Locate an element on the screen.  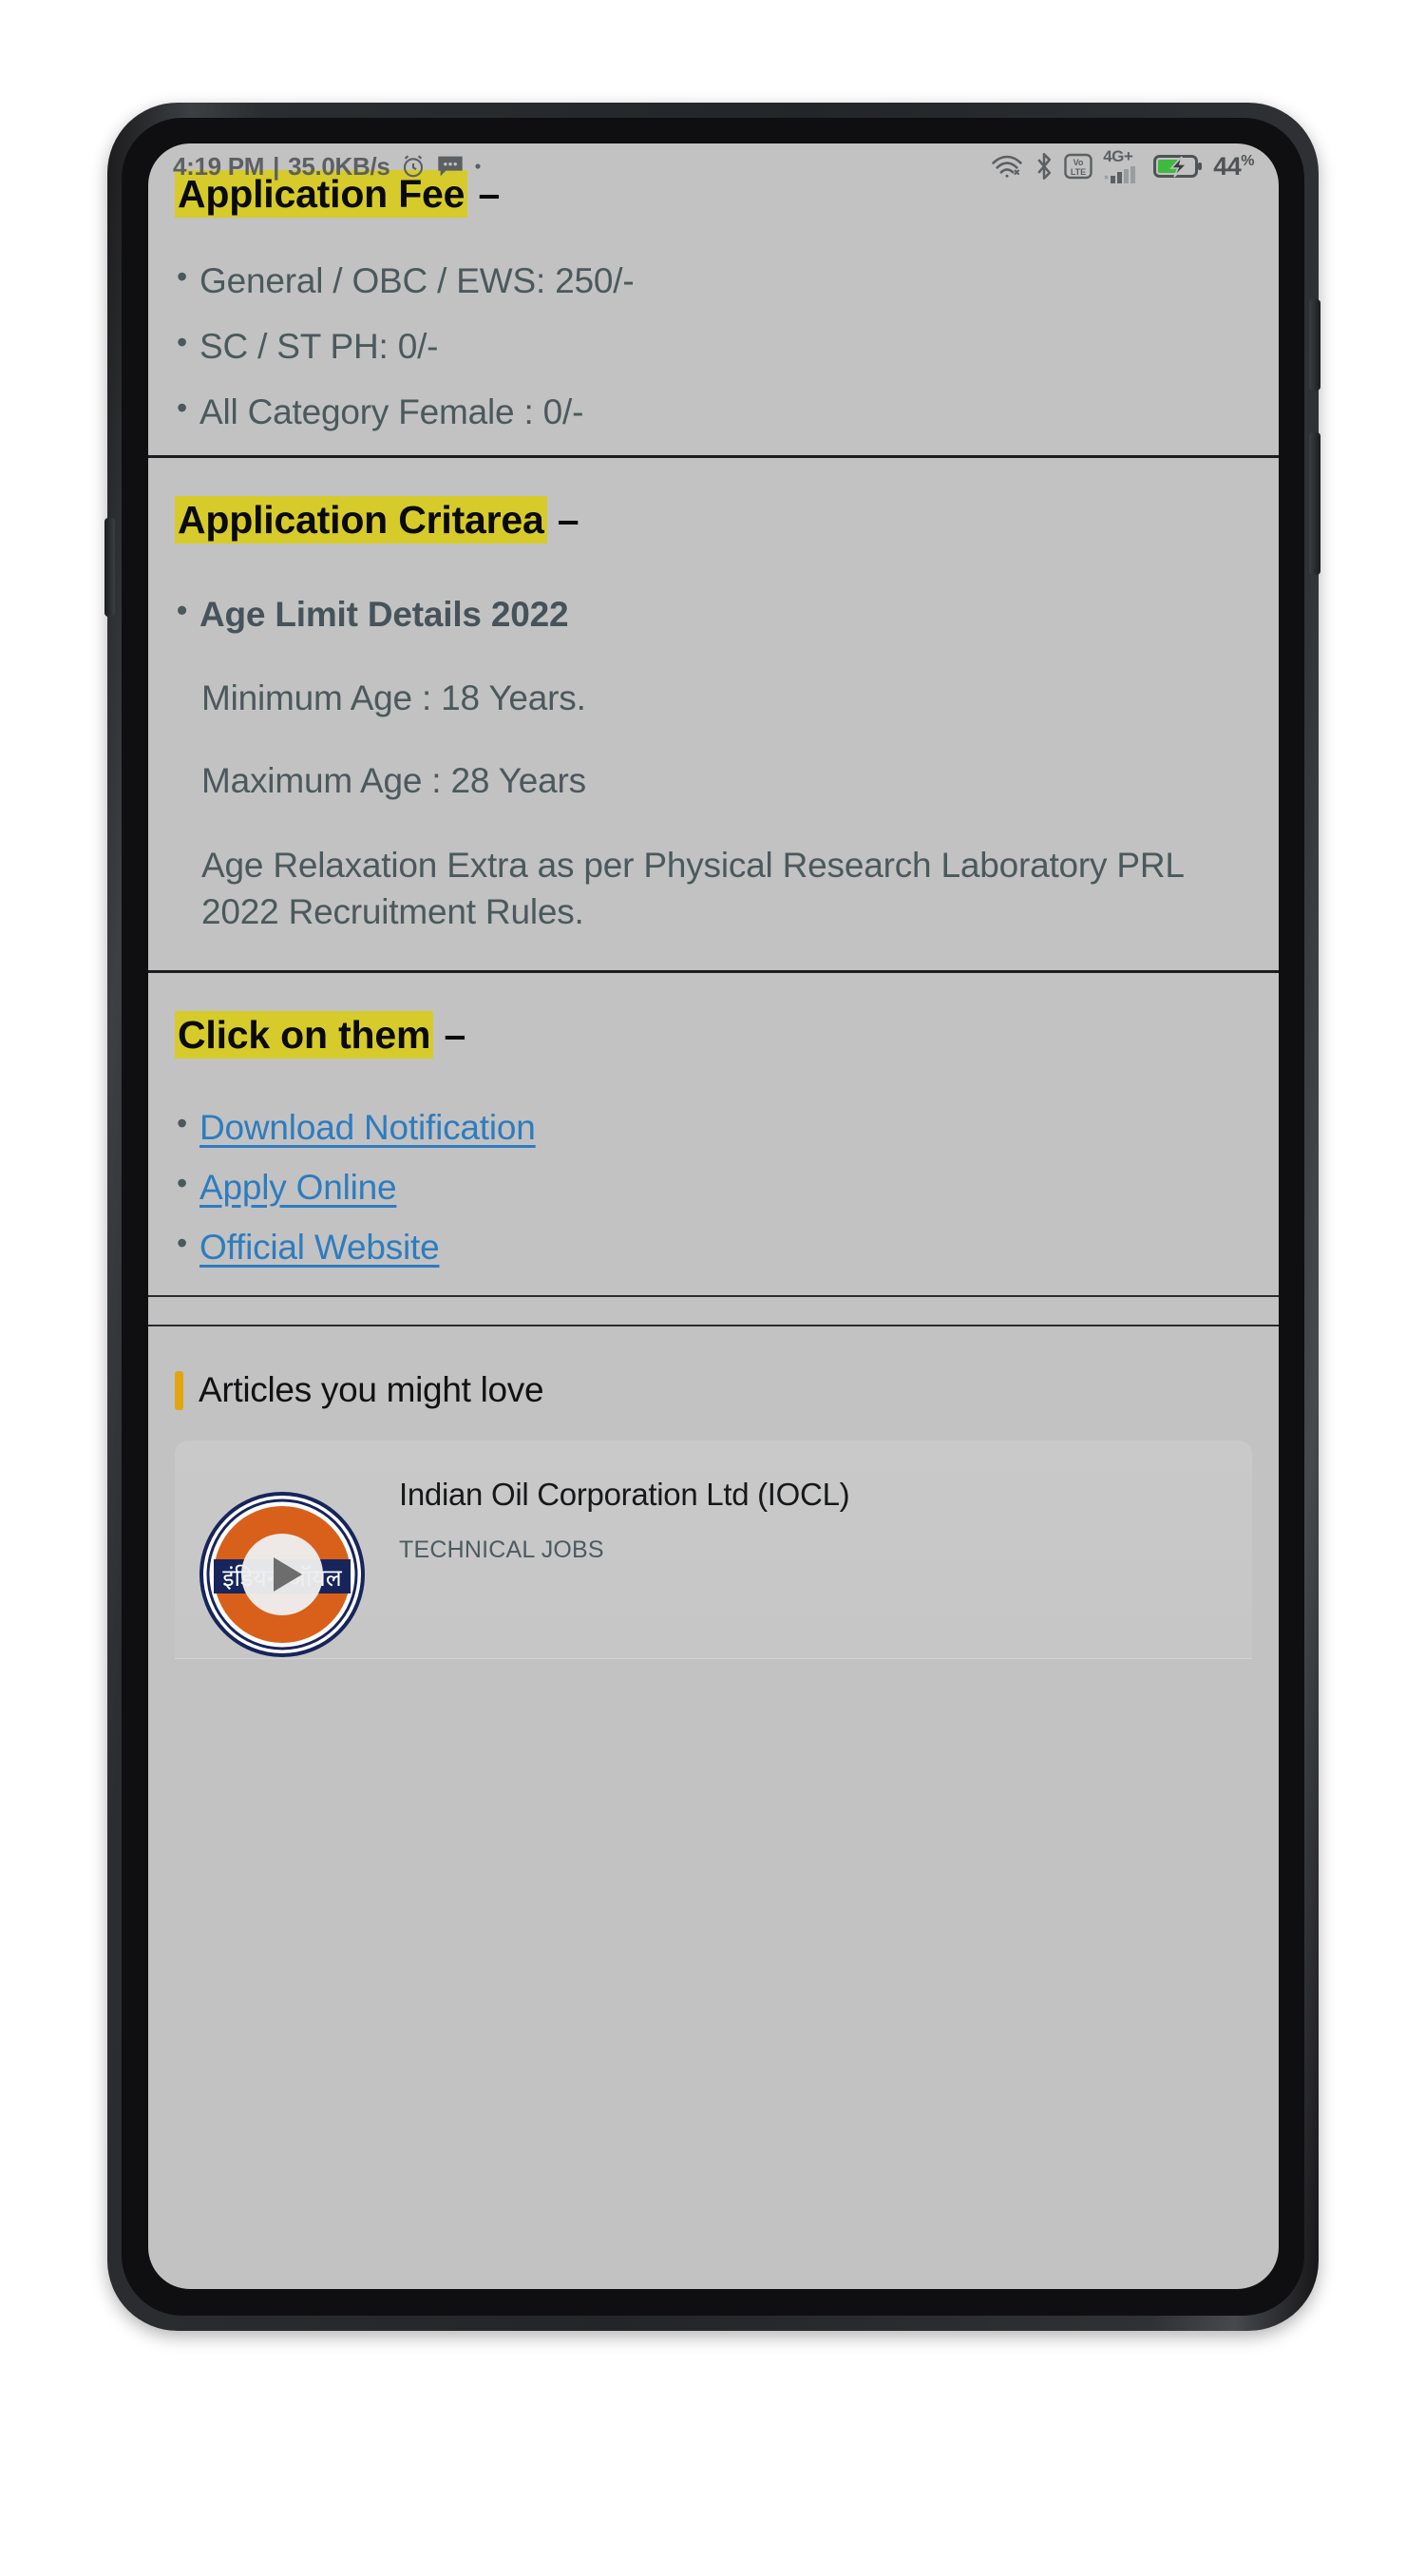
click-on-them-heading: Click on them – is located at coordinates (713, 1034).